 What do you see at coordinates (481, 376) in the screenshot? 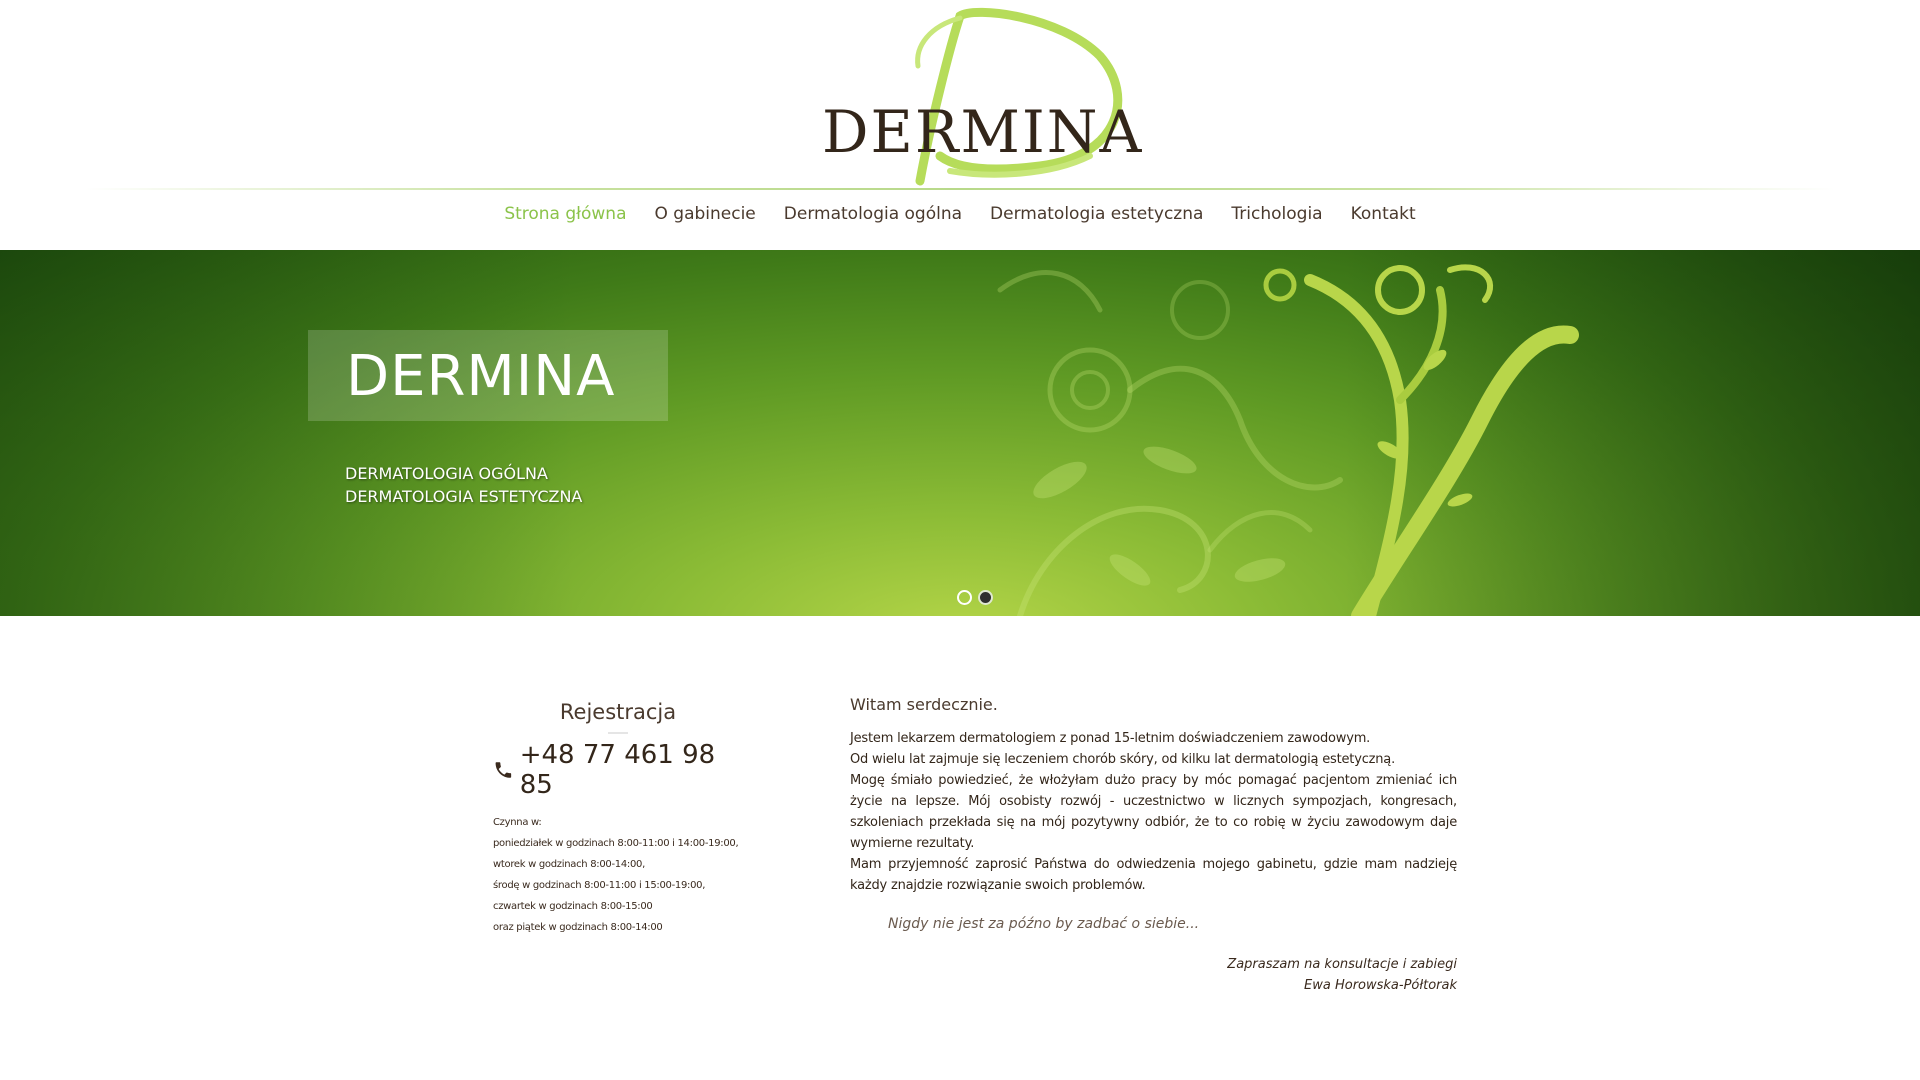
I see `hero-title: DERMINA` at bounding box center [481, 376].